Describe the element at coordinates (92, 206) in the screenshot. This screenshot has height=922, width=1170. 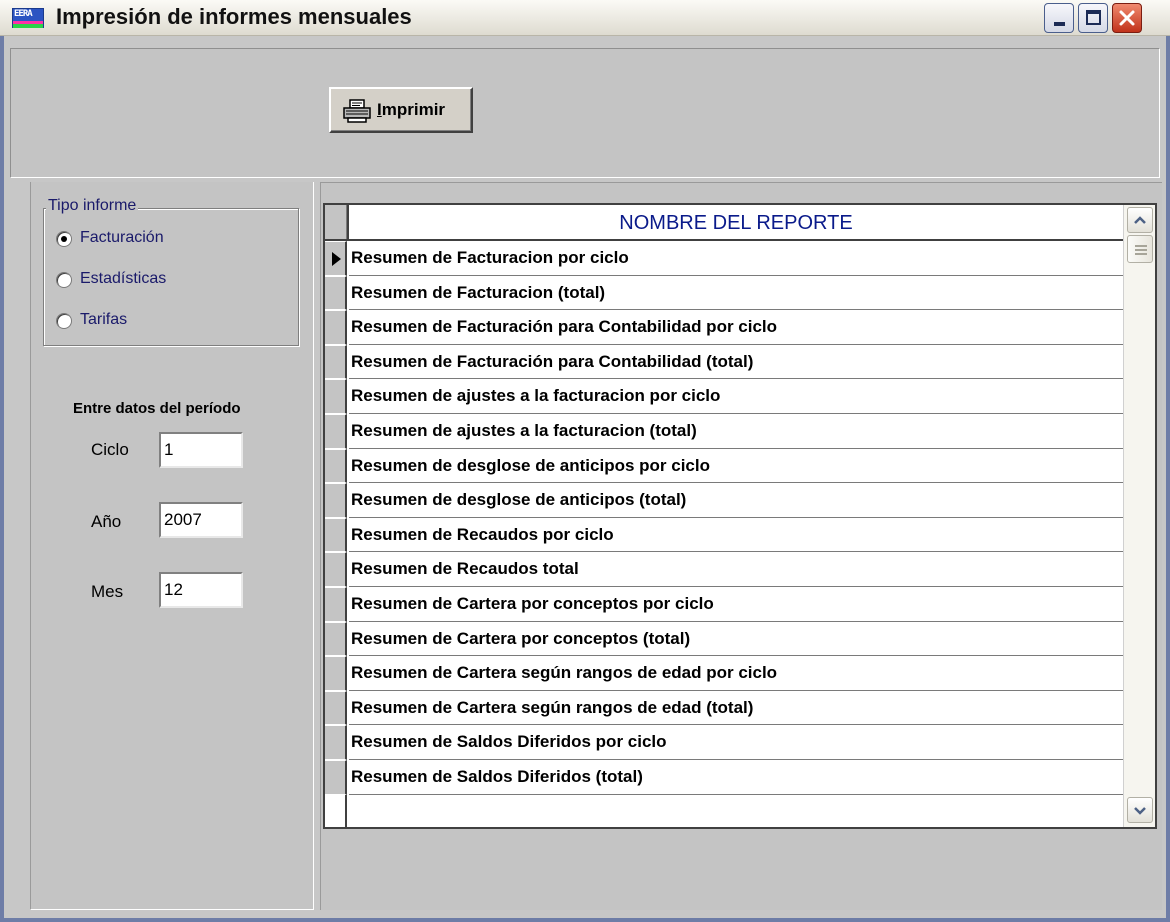
I see `report-type-legend: Tipo informe` at that location.